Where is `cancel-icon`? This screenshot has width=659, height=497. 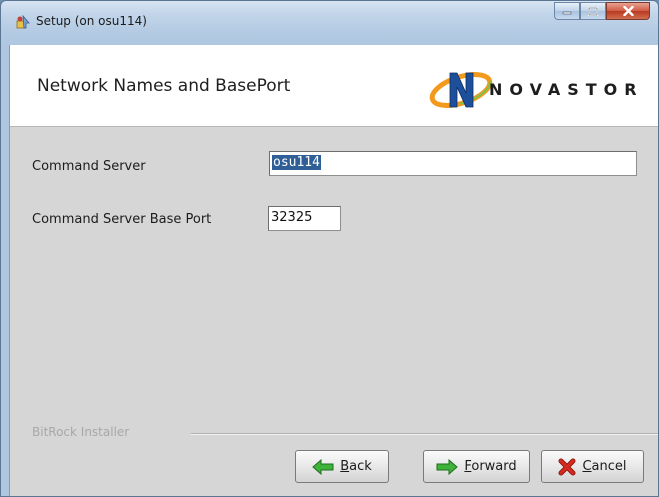 cancel-icon is located at coordinates (567, 466).